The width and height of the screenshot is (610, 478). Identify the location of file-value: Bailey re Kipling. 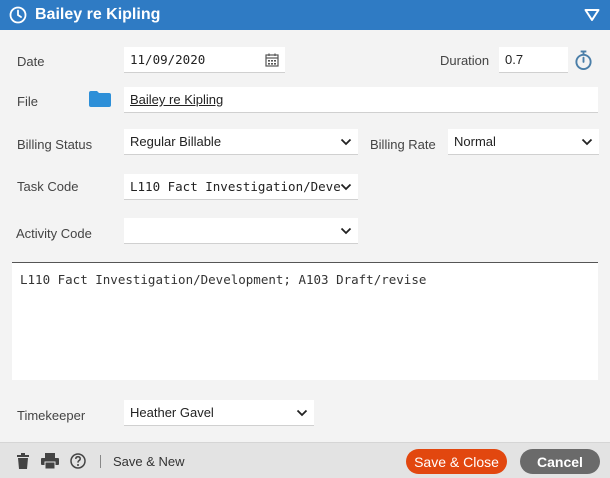
(176, 99).